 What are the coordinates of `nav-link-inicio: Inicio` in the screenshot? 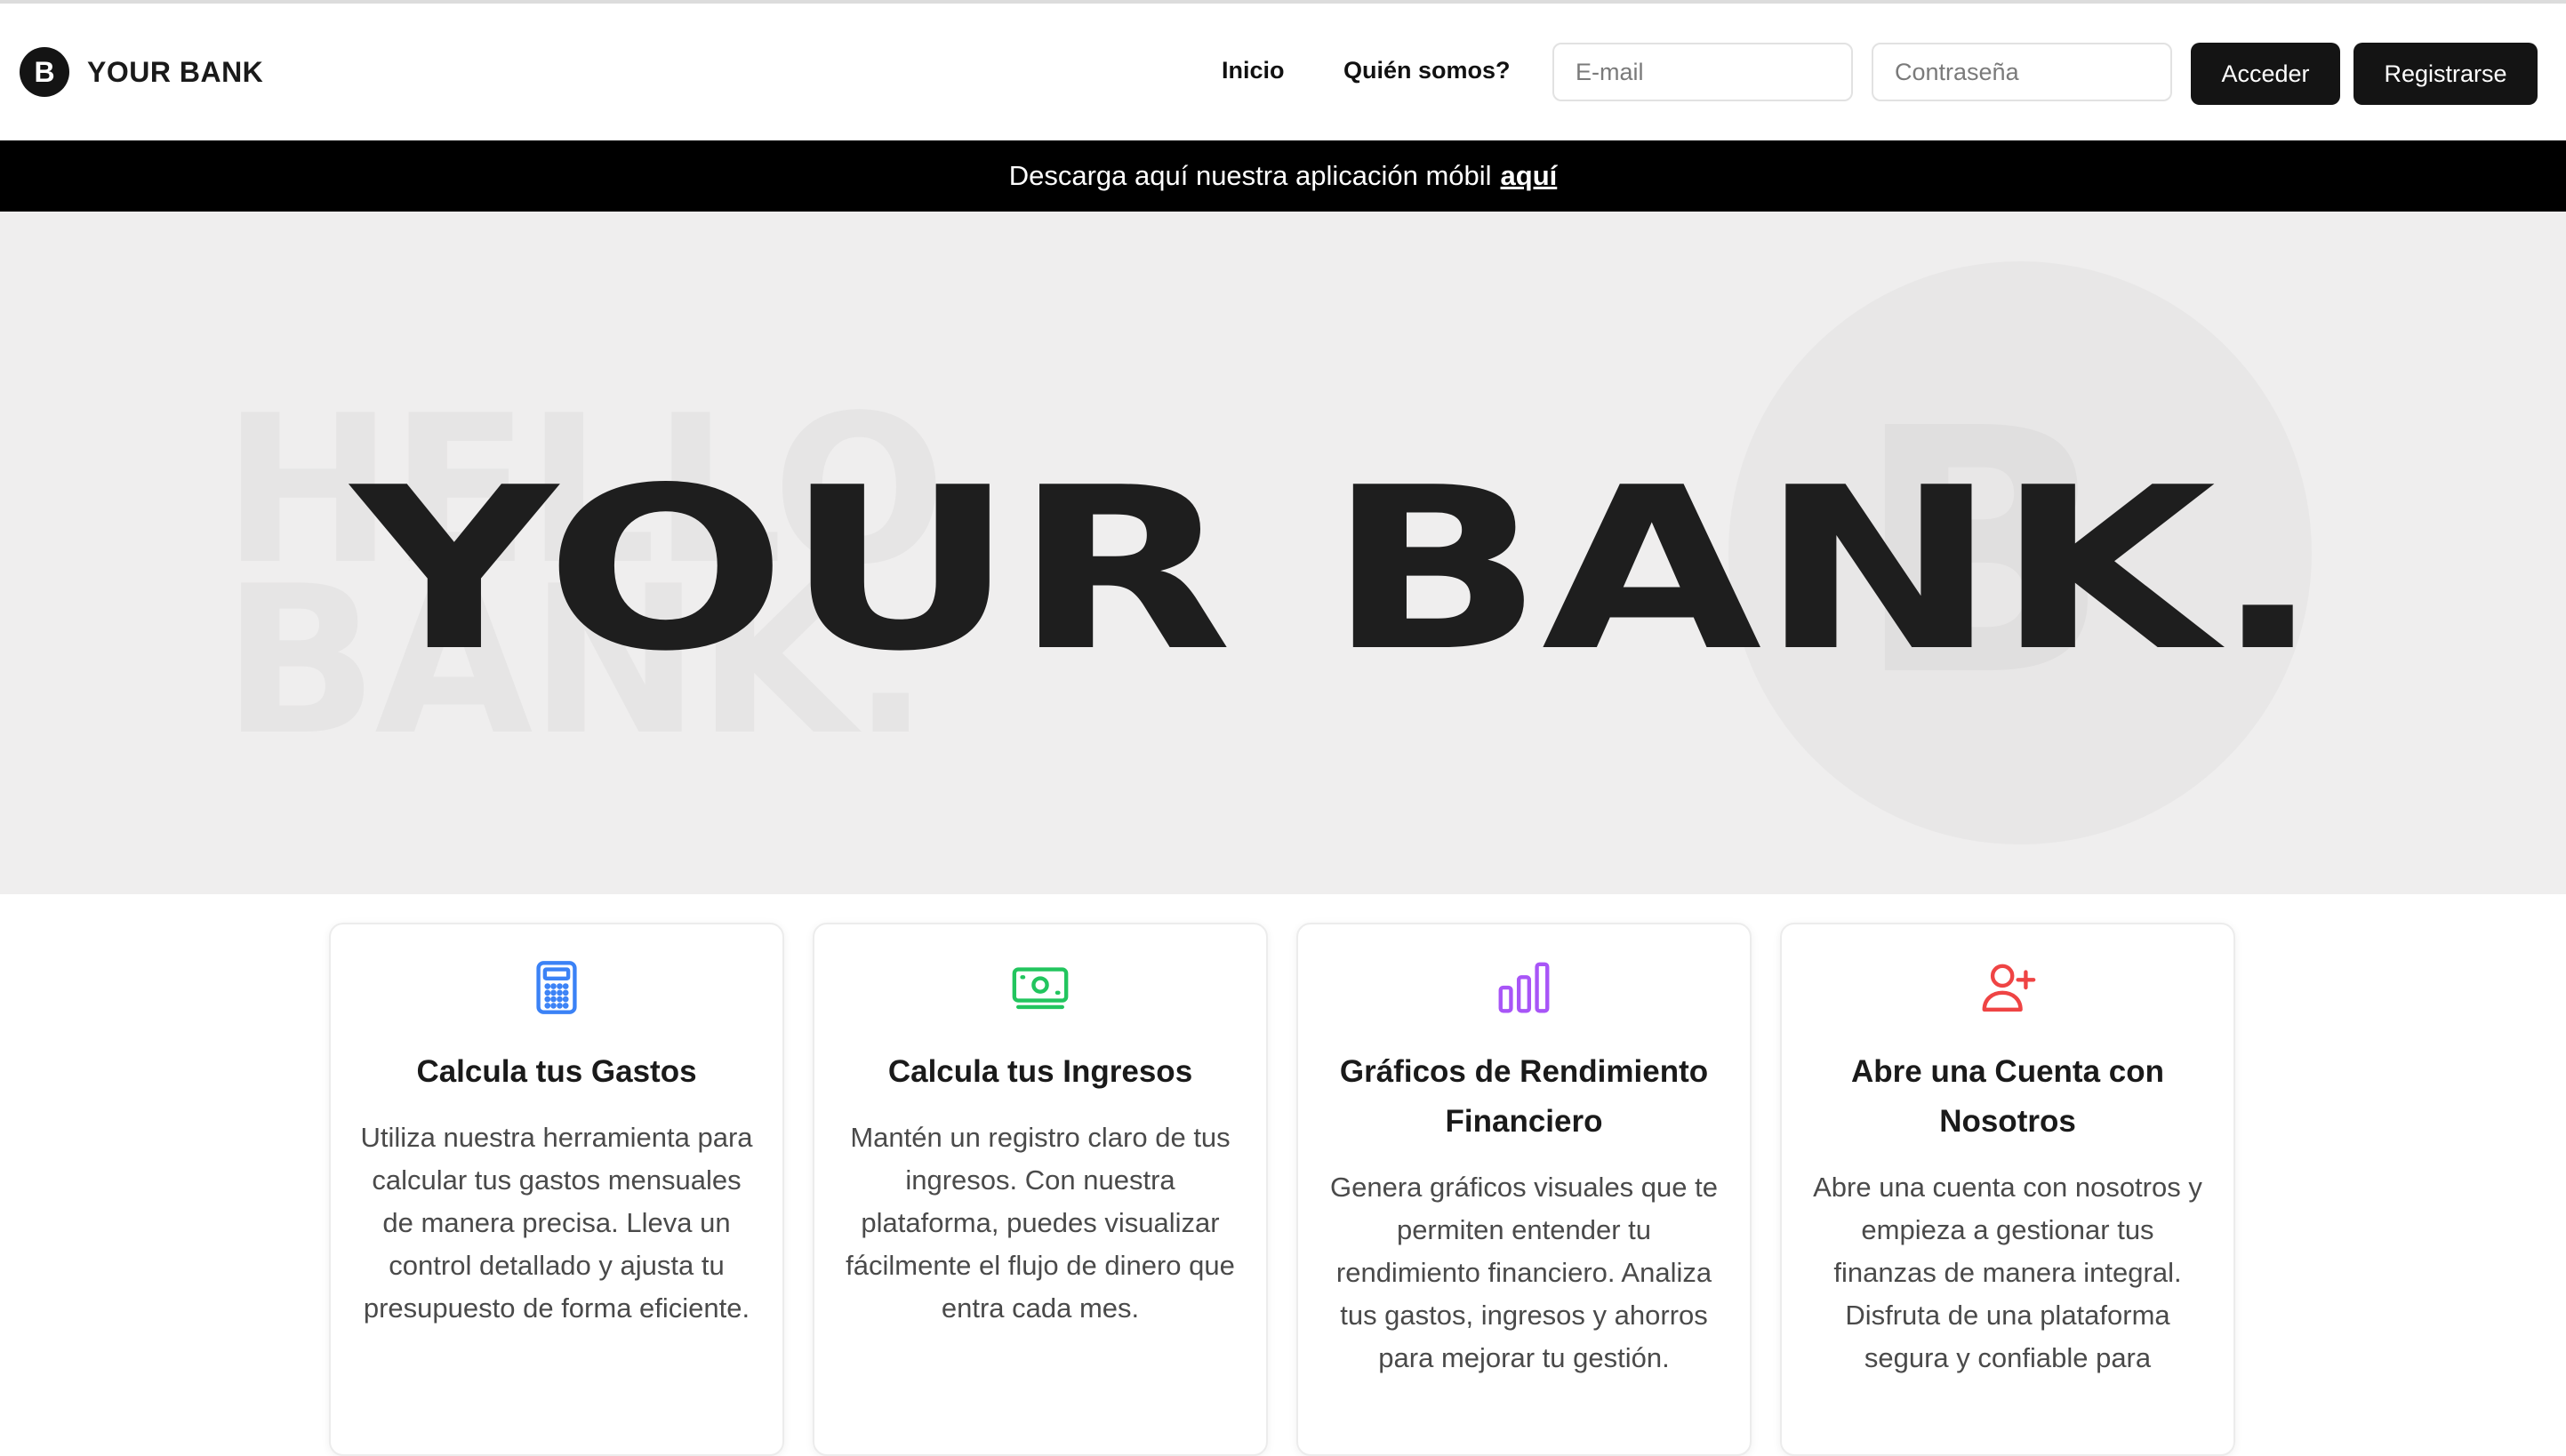 It's located at (1253, 70).